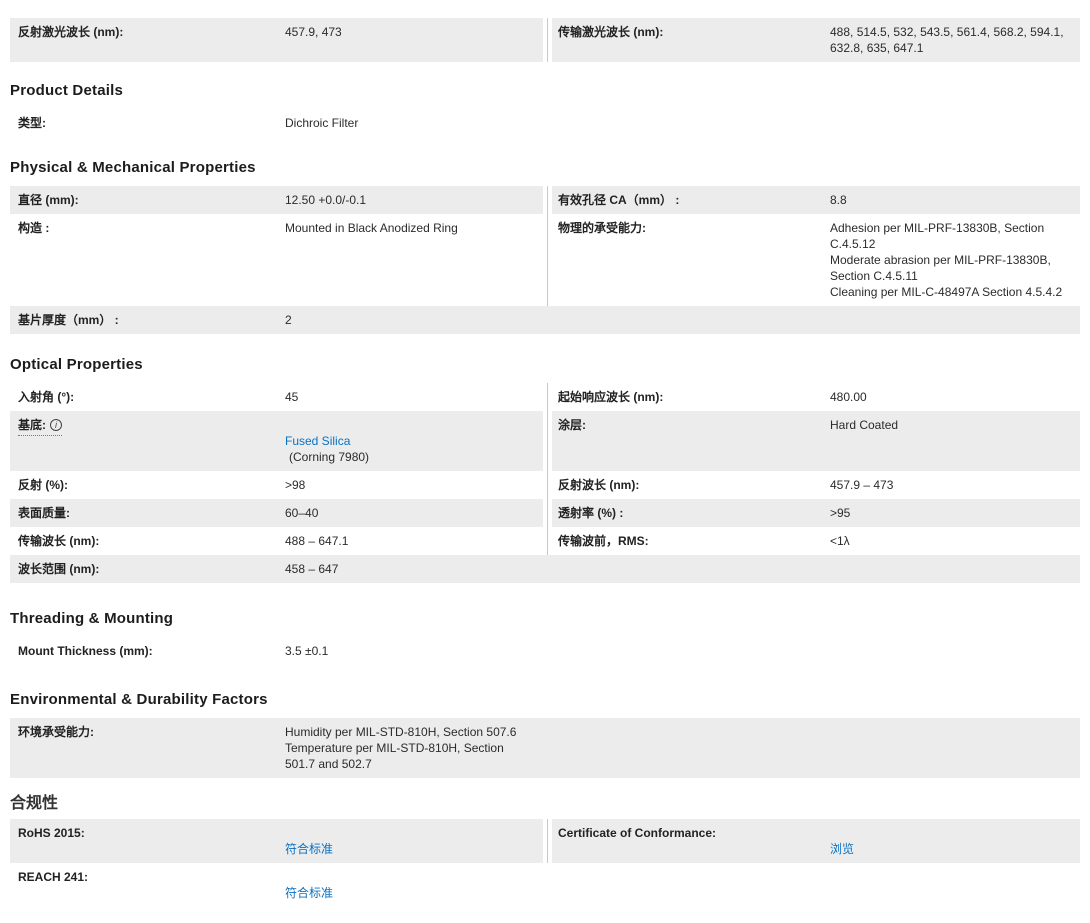 This screenshot has height=923, width=1090. Describe the element at coordinates (862, 485) in the screenshot. I see `spec-value-reflection-wavelength: 457.9 – 473` at that location.